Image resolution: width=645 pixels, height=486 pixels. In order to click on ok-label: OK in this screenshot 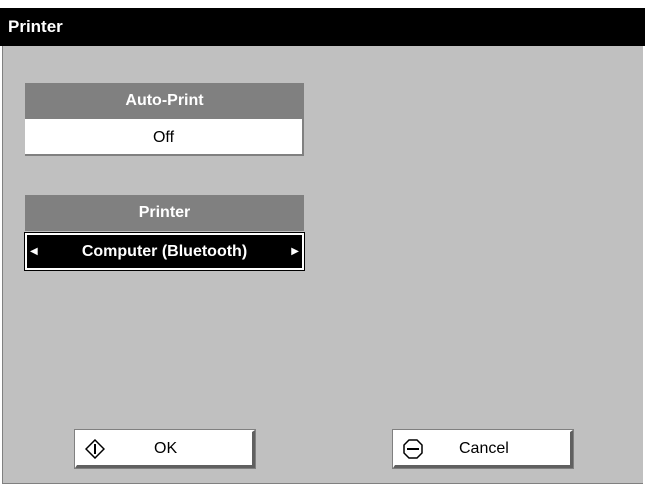, I will do `click(166, 448)`.